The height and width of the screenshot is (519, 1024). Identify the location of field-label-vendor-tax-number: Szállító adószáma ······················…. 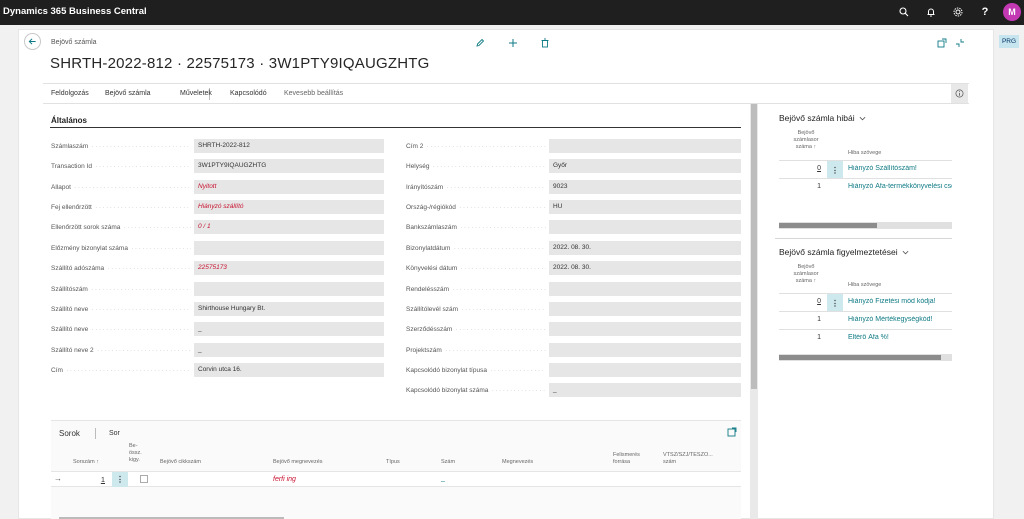
(121, 268).